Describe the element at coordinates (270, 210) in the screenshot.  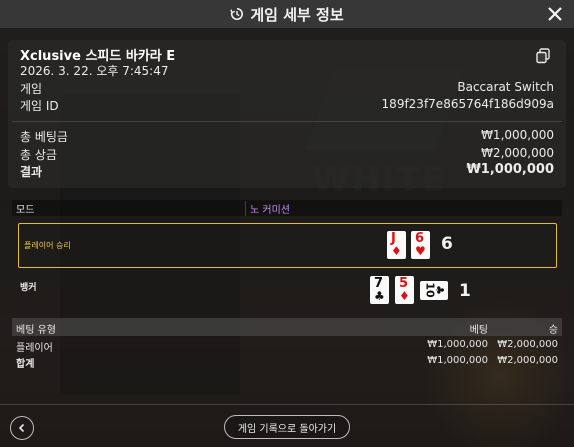
I see `mode-value: 노 커미션` at that location.